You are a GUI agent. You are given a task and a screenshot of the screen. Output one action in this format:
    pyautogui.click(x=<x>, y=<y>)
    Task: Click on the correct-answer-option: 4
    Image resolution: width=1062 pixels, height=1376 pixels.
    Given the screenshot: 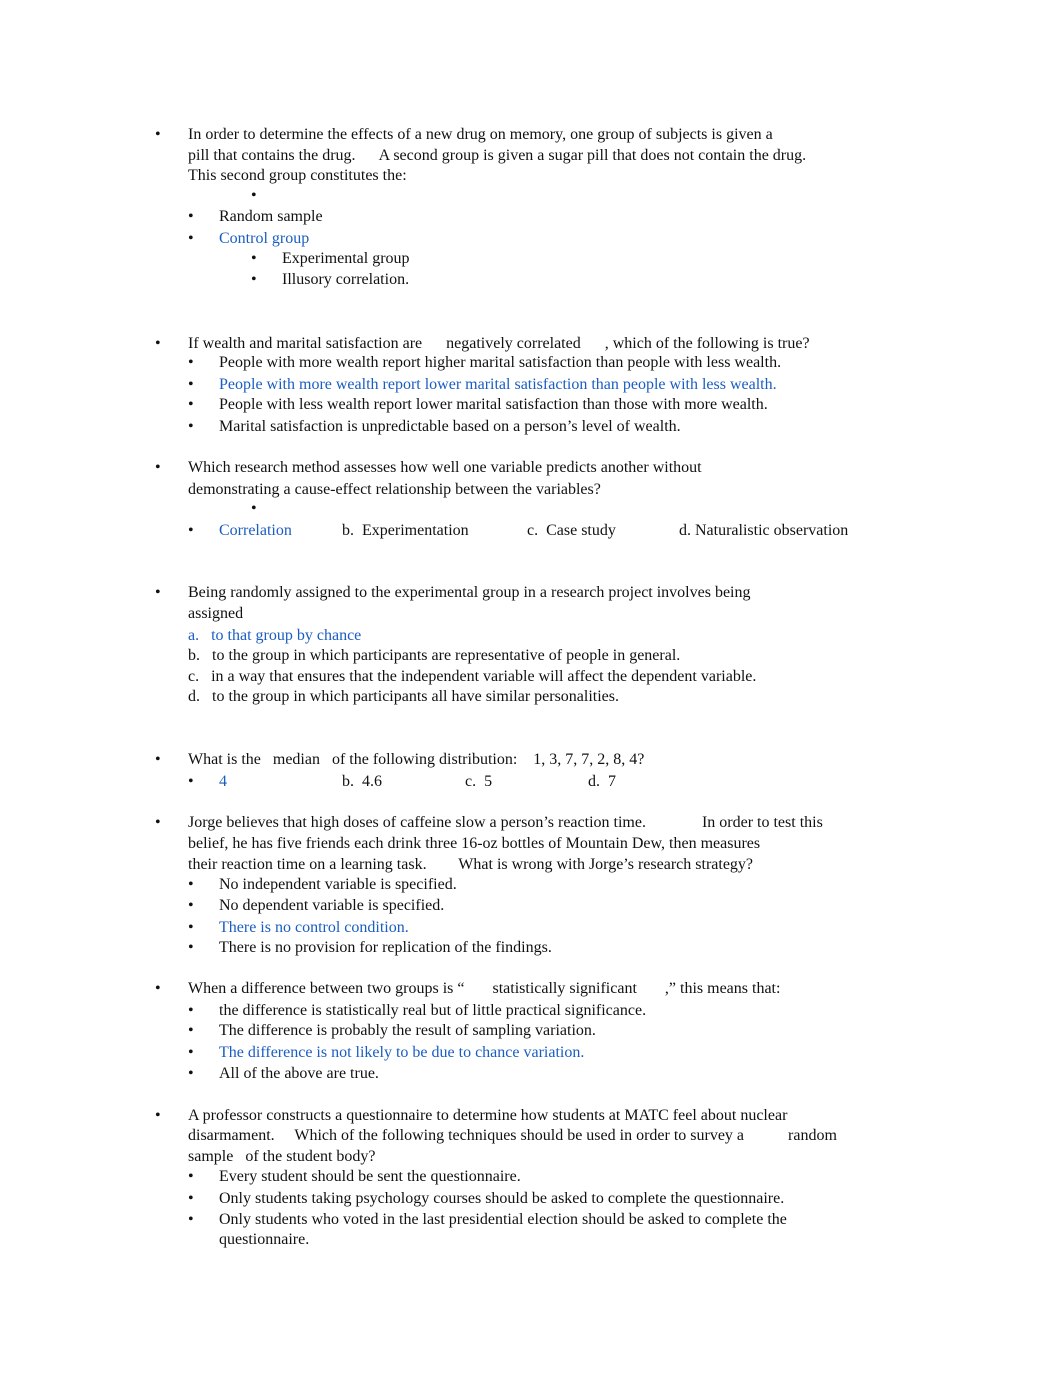 What is the action you would take?
    pyautogui.click(x=223, y=781)
    